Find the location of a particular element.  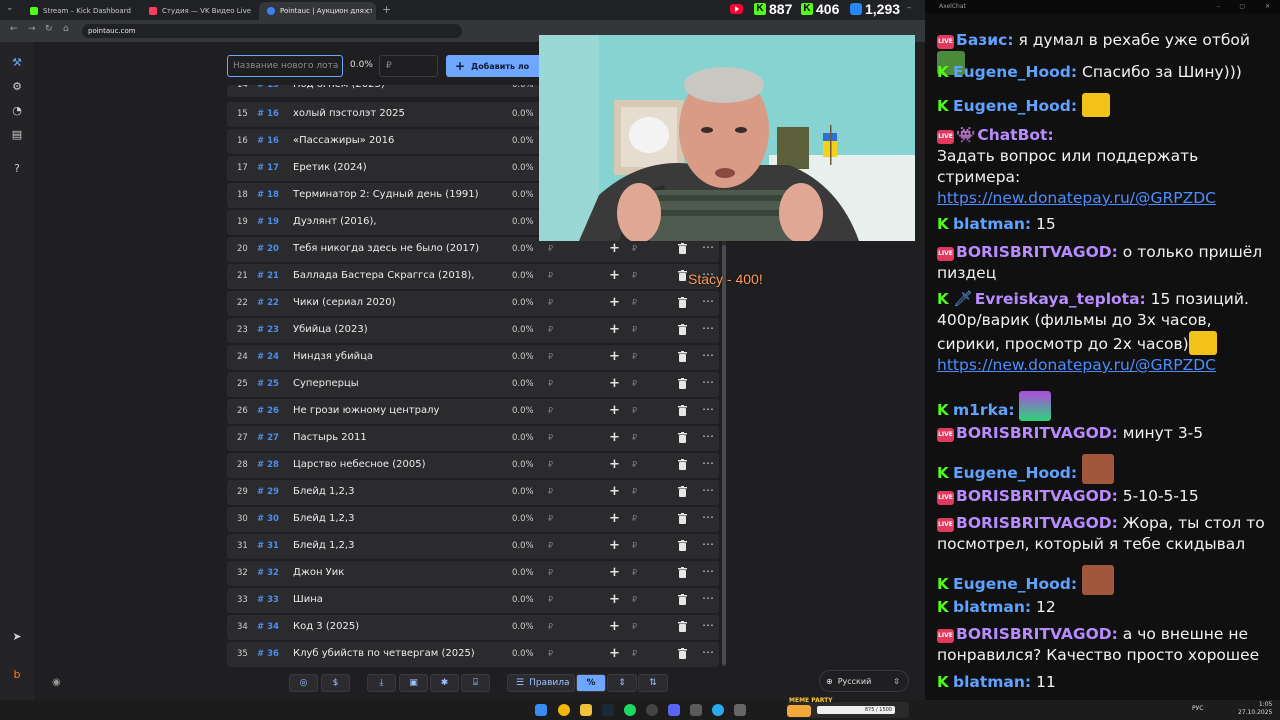

rules-button: ☰ Правила is located at coordinates (541, 683).